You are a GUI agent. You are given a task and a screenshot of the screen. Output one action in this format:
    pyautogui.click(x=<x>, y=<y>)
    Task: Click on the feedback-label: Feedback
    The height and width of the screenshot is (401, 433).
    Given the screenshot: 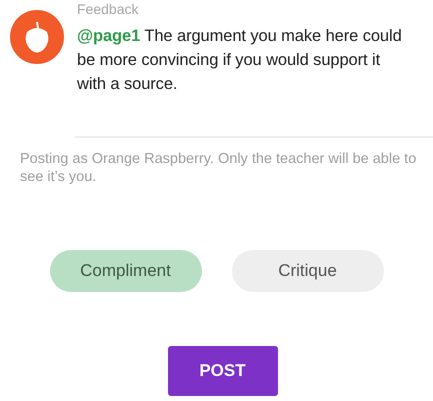 What is the action you would take?
    pyautogui.click(x=108, y=9)
    